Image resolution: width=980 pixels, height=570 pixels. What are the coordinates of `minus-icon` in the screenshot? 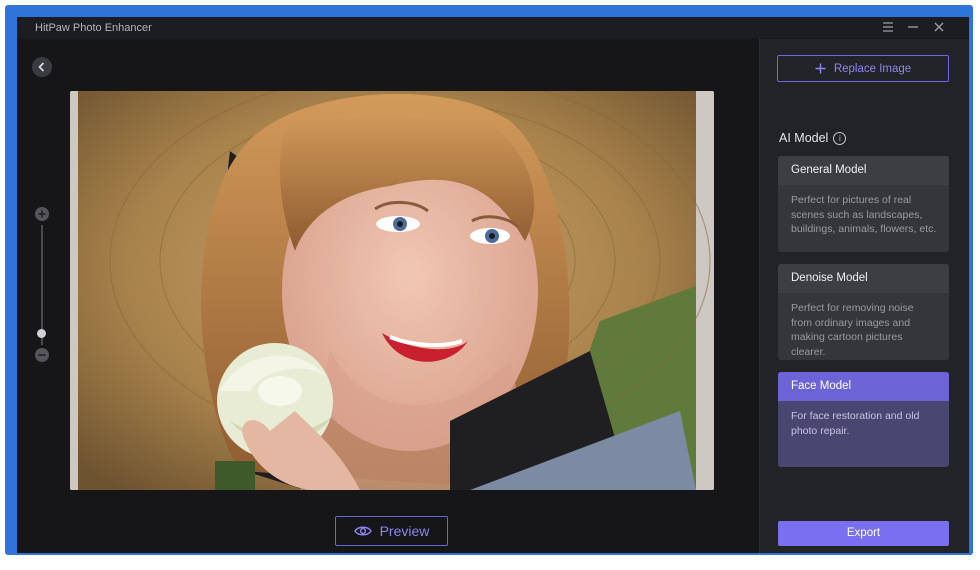 It's located at (42, 355).